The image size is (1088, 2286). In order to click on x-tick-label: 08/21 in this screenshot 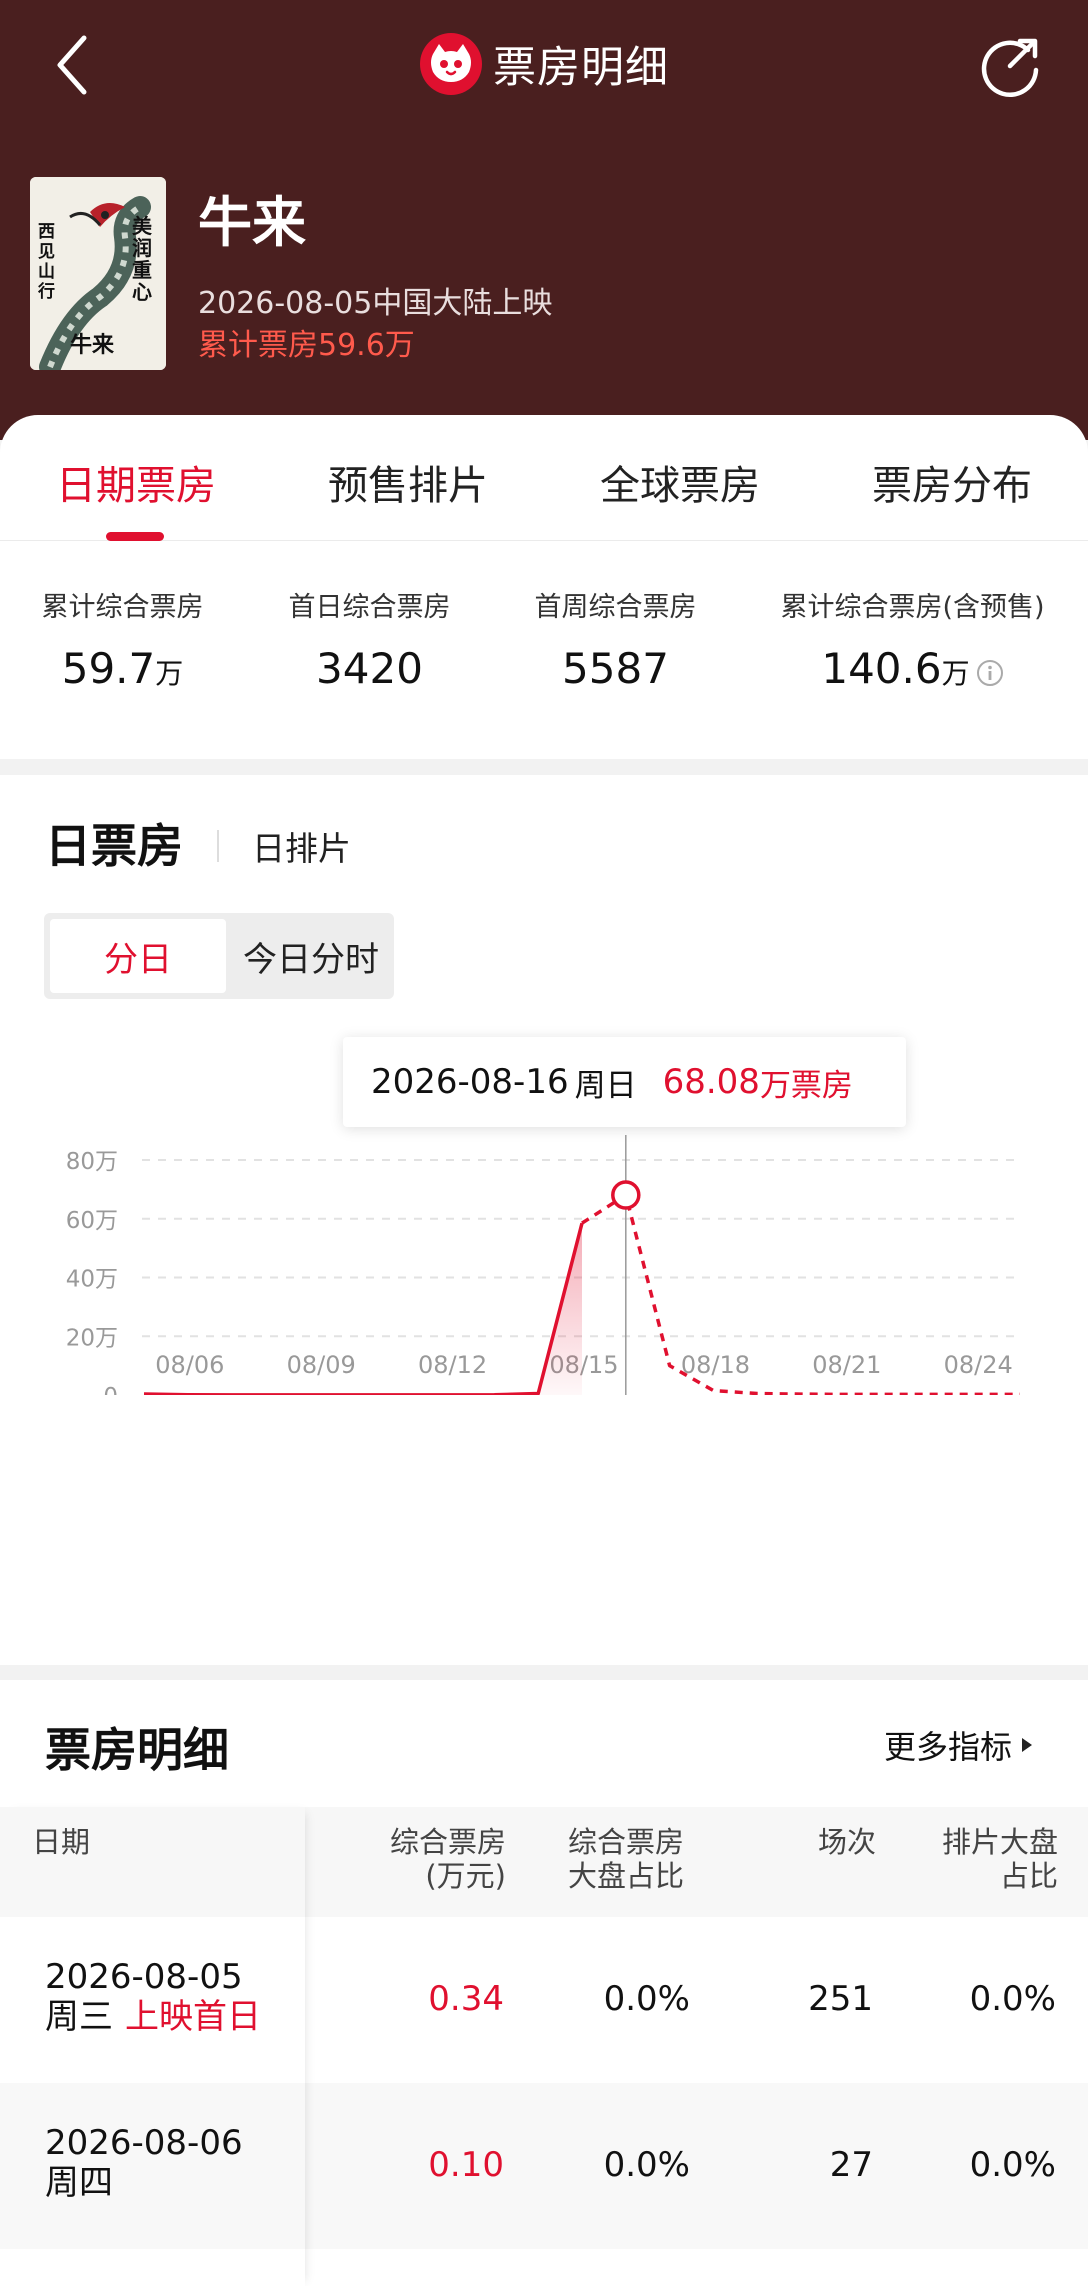, I will do `click(846, 1365)`.